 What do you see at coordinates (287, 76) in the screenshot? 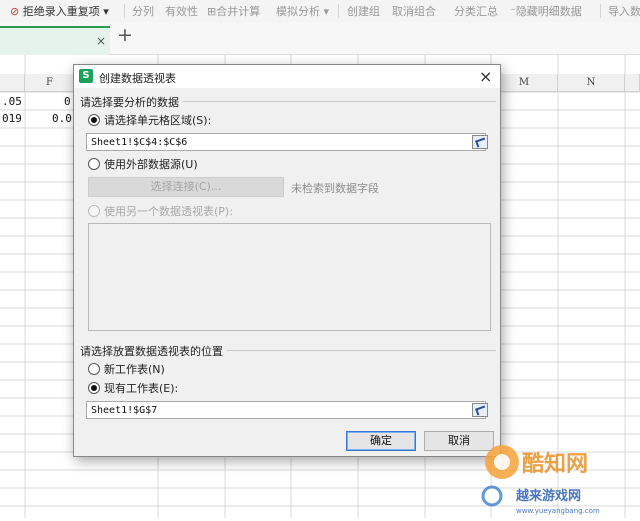
I see `dialog-title-bar: S 创建数据透视表 ×` at bounding box center [287, 76].